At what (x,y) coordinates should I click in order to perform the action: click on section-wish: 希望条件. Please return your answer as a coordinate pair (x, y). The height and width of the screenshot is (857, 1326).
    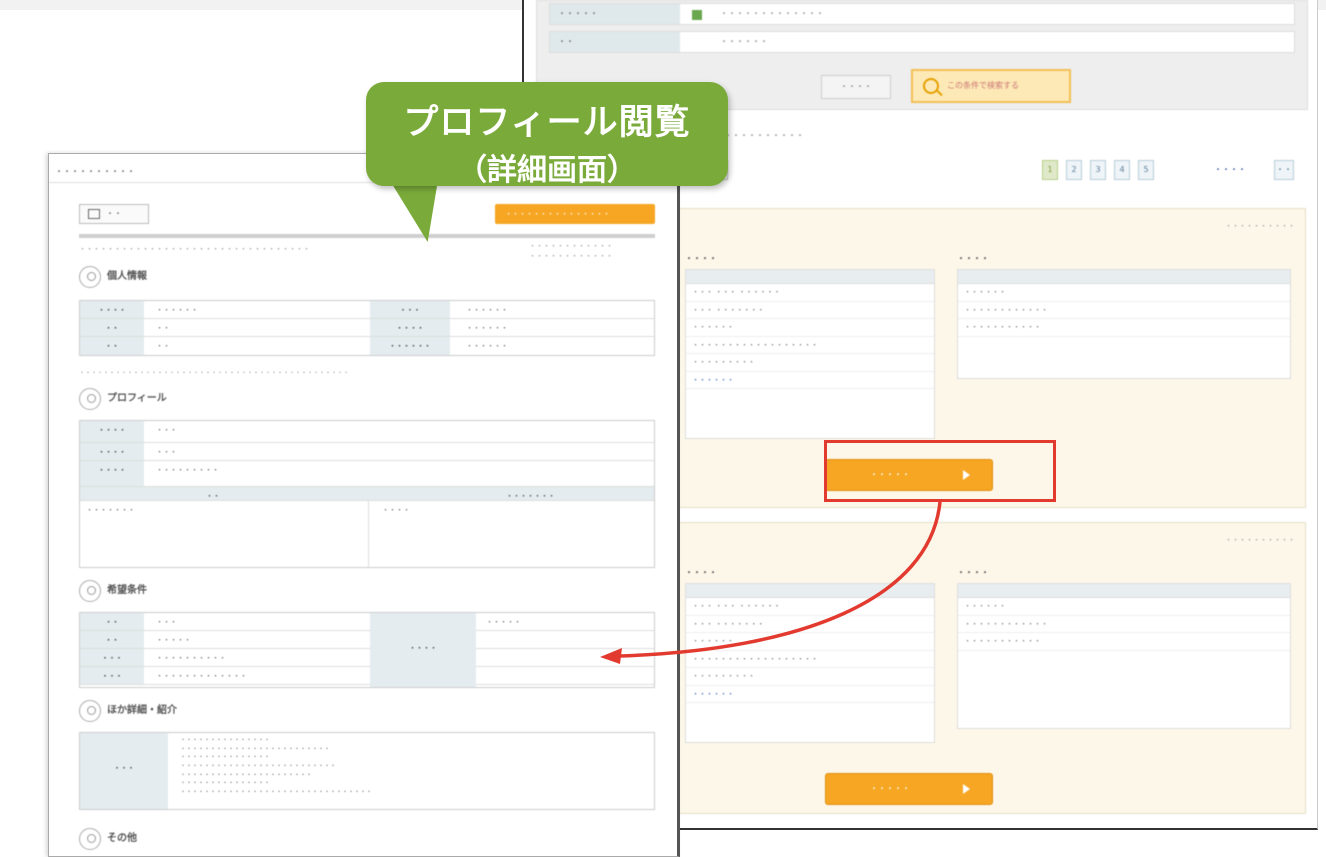
    Looking at the image, I should click on (113, 591).